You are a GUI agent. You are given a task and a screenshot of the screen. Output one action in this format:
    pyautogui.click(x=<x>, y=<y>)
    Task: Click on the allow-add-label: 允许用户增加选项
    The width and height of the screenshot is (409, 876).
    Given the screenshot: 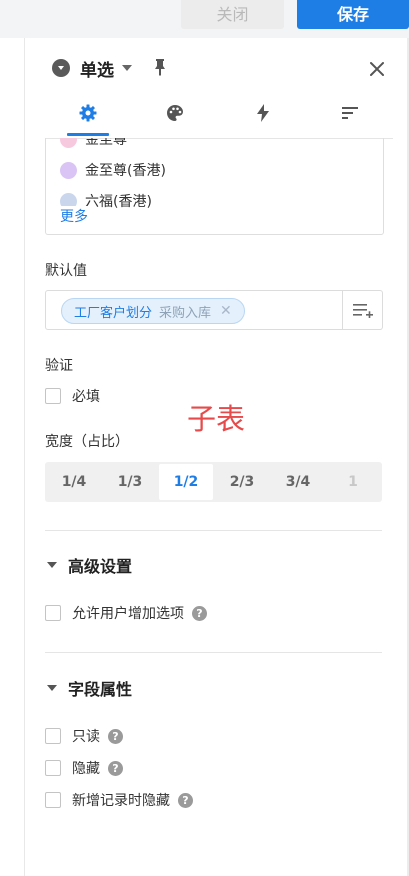 What is the action you would take?
    pyautogui.click(x=128, y=614)
    